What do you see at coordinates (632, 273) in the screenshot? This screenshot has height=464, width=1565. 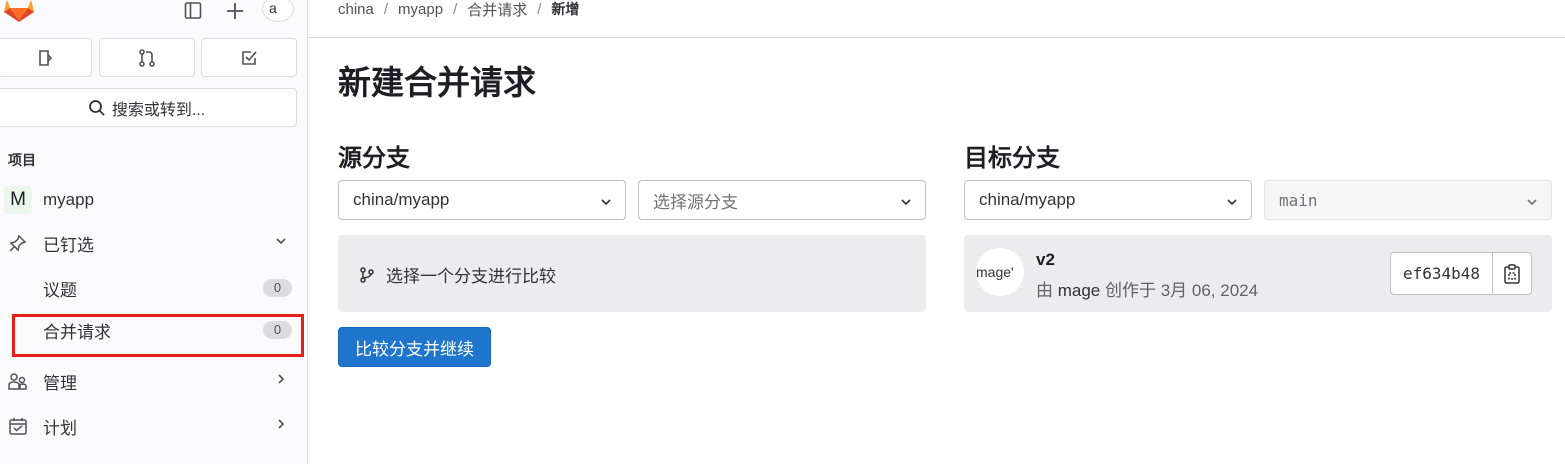 I see `source-compare-panel: 选择一个分支进行比较` at bounding box center [632, 273].